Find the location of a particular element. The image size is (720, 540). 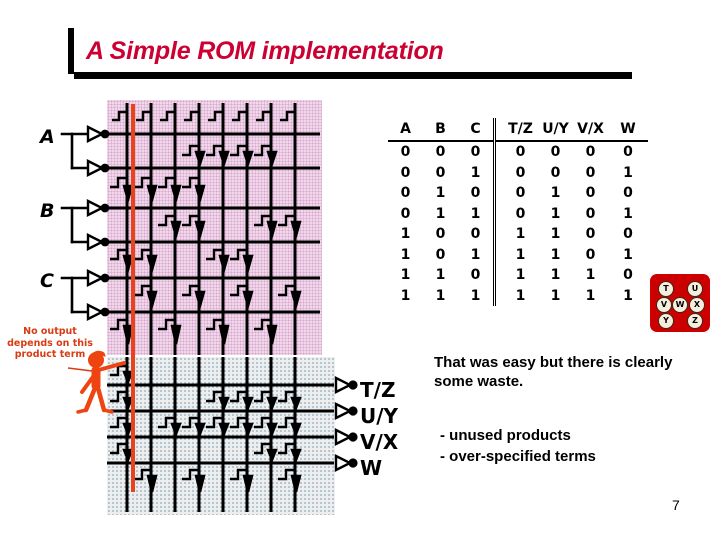

output-label-vx: V/X is located at coordinates (379, 442).